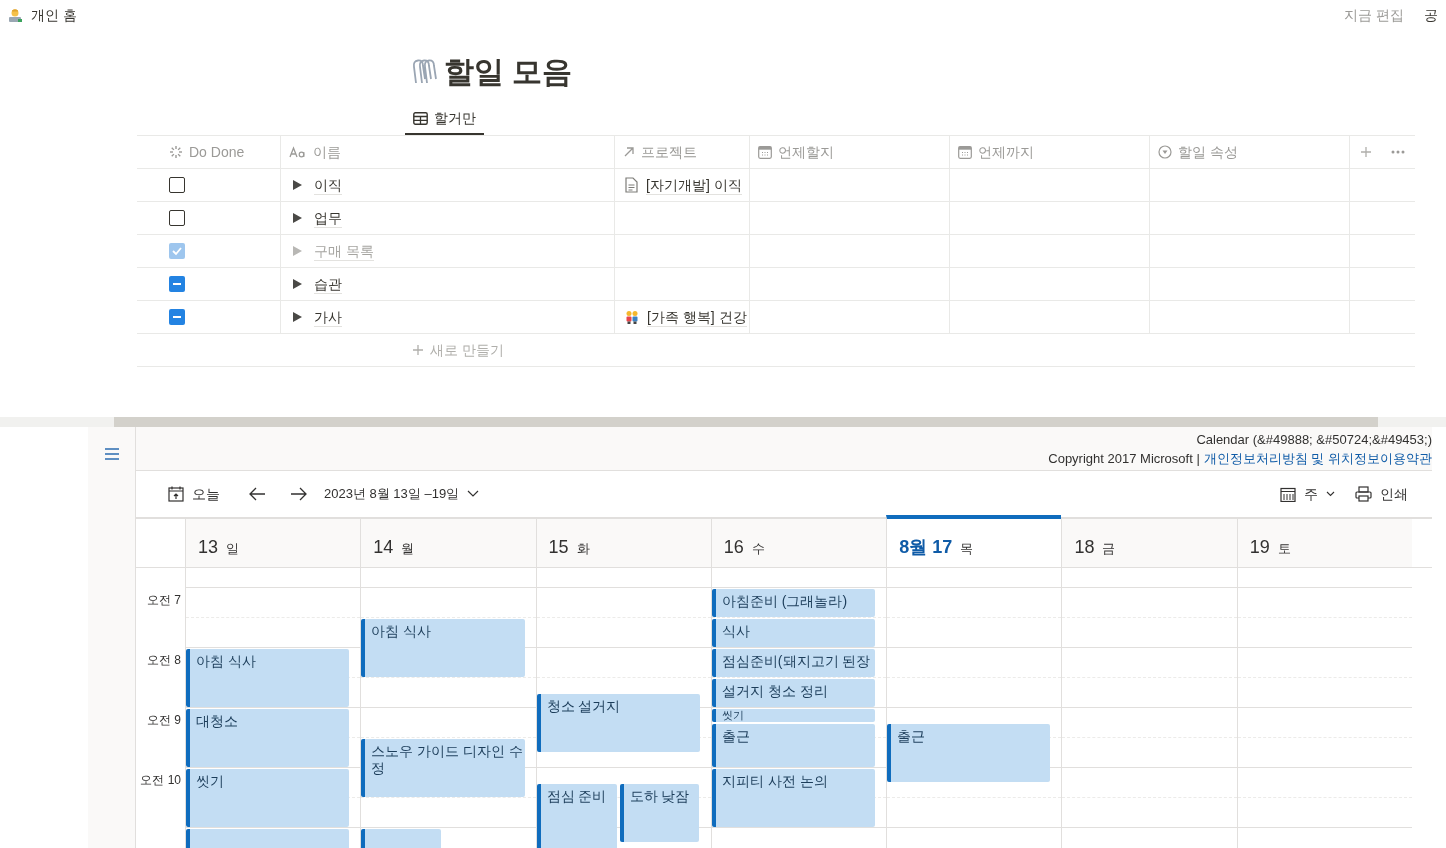 The width and height of the screenshot is (1446, 848). What do you see at coordinates (1149, 543) in the screenshot?
I see `day-header: 18 금` at bounding box center [1149, 543].